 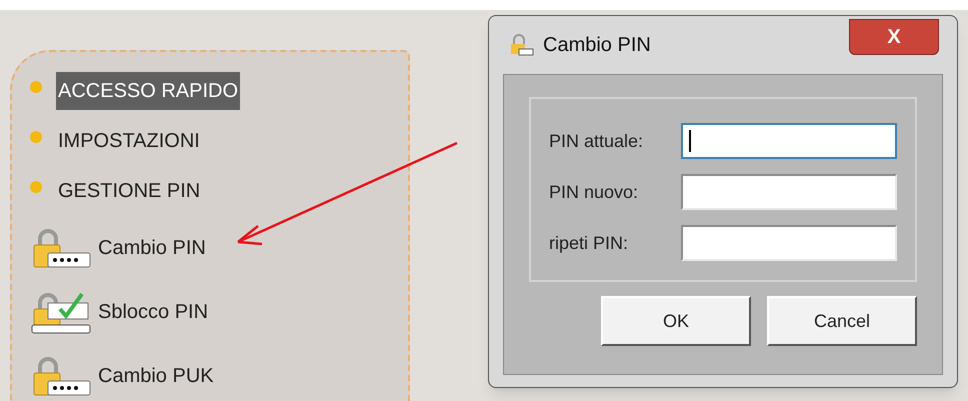 What do you see at coordinates (596, 141) in the screenshot?
I see `field-label: PIN attuale:` at bounding box center [596, 141].